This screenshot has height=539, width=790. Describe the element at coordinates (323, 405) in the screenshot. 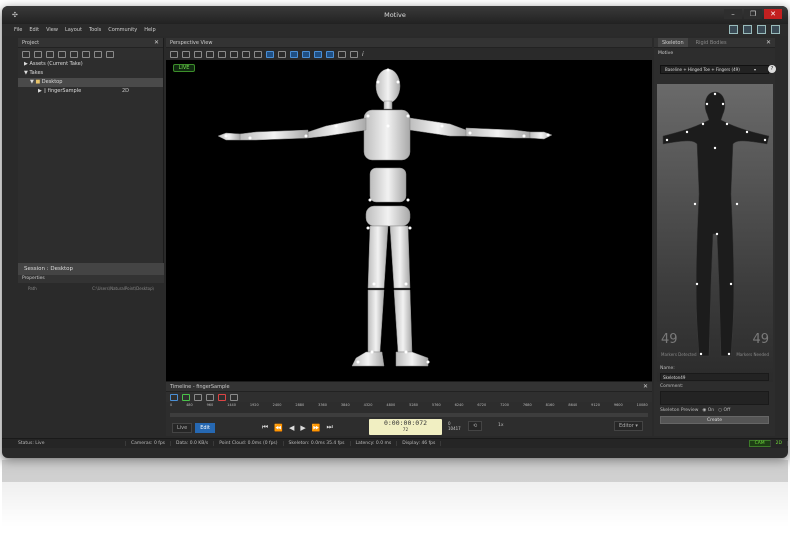

I see `ruler-tick: 3360` at that location.